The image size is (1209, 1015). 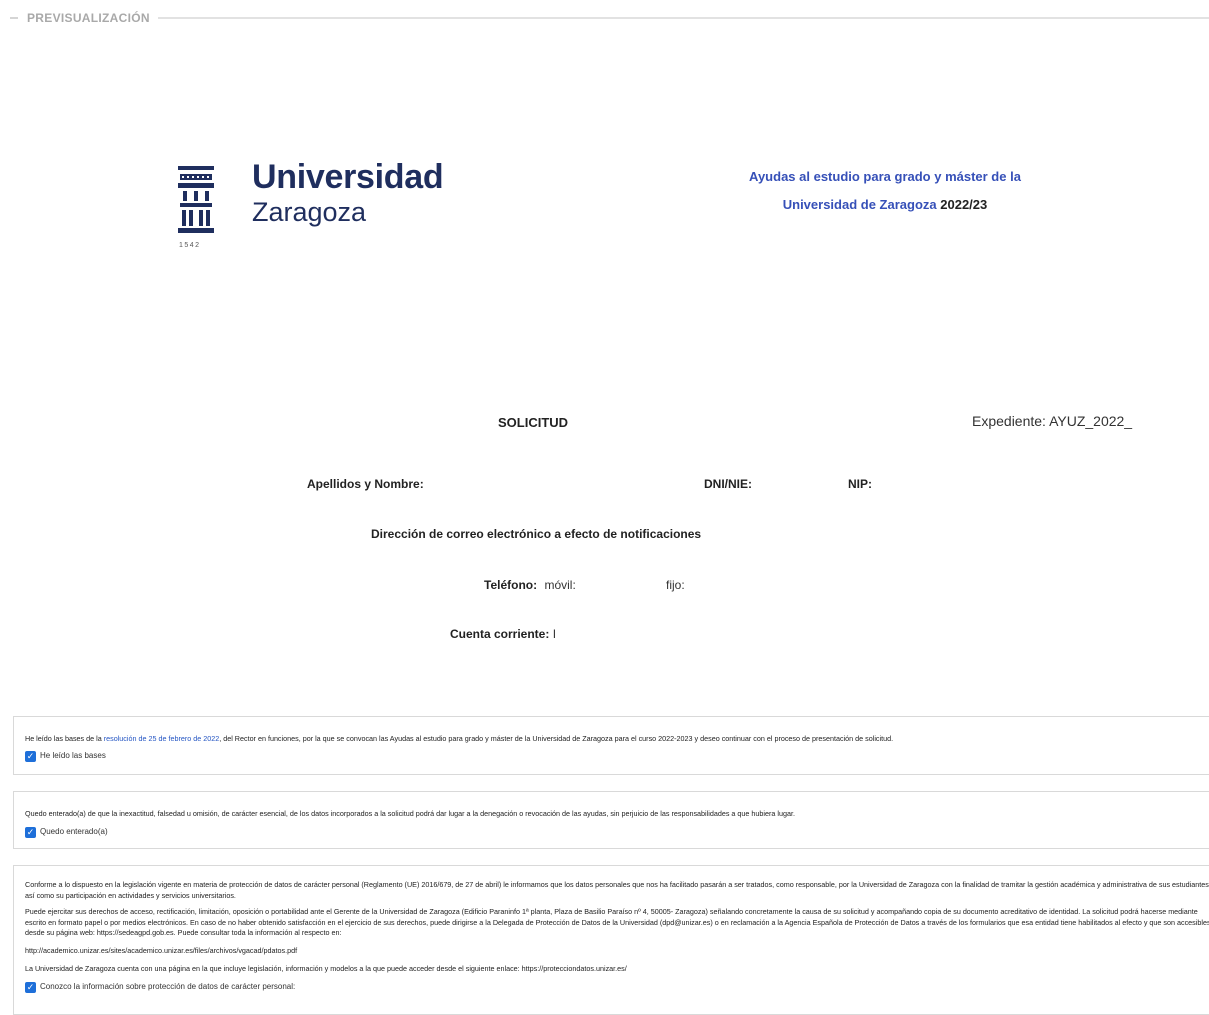 What do you see at coordinates (348, 177) in the screenshot?
I see `logo-name: Universidad` at bounding box center [348, 177].